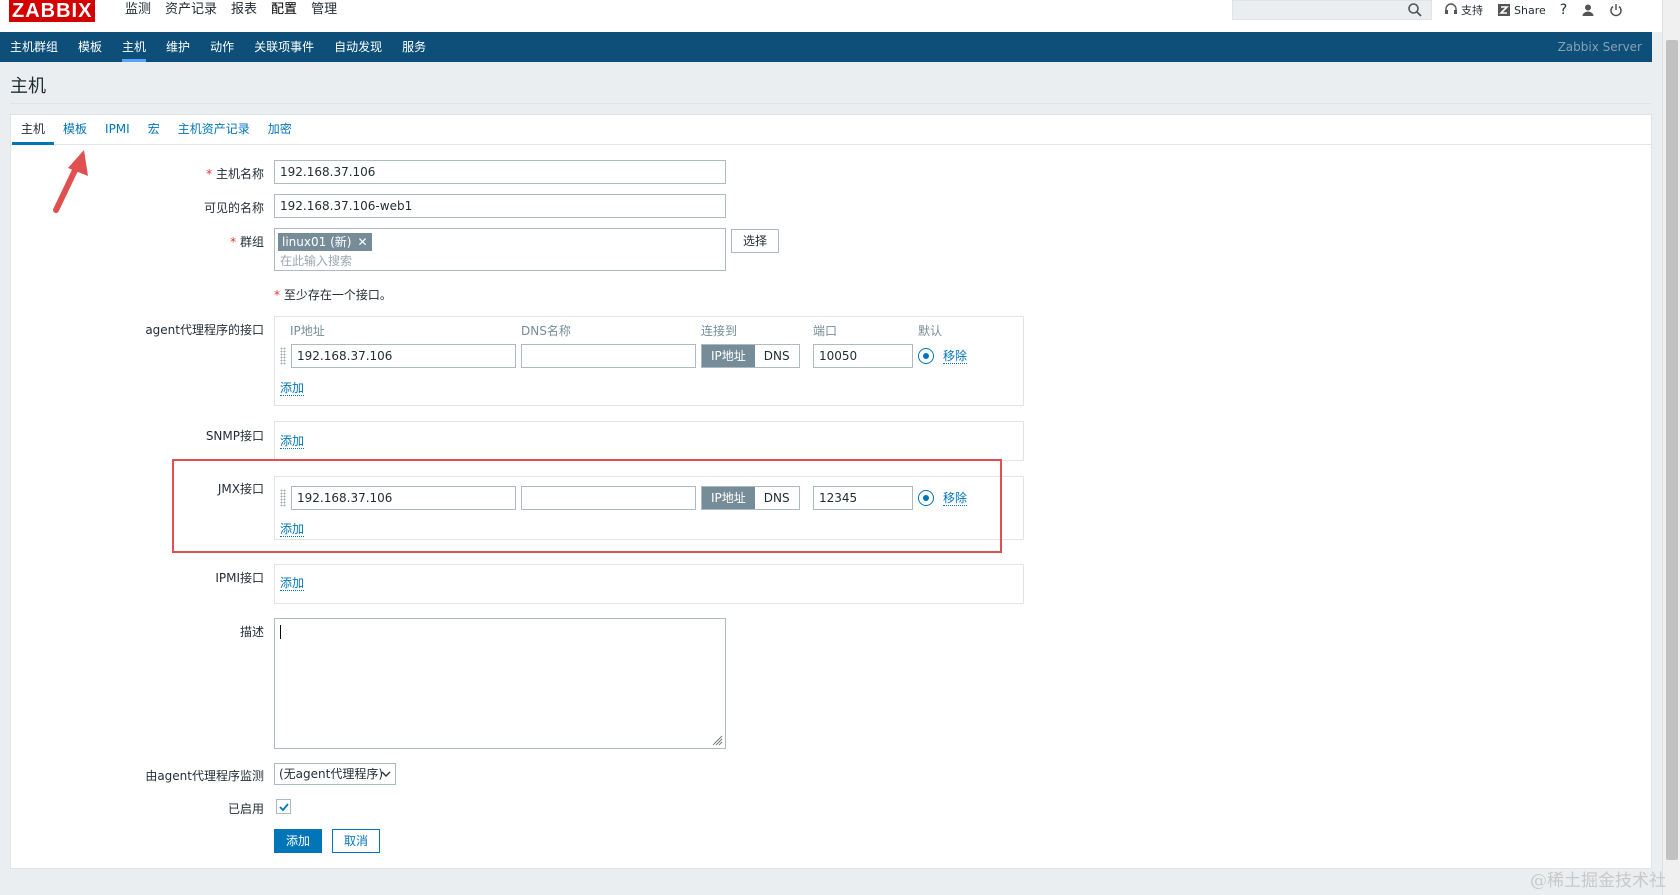 The height and width of the screenshot is (895, 1680). What do you see at coordinates (317, 242) in the screenshot?
I see `group-chip-label: linux01 (新)` at bounding box center [317, 242].